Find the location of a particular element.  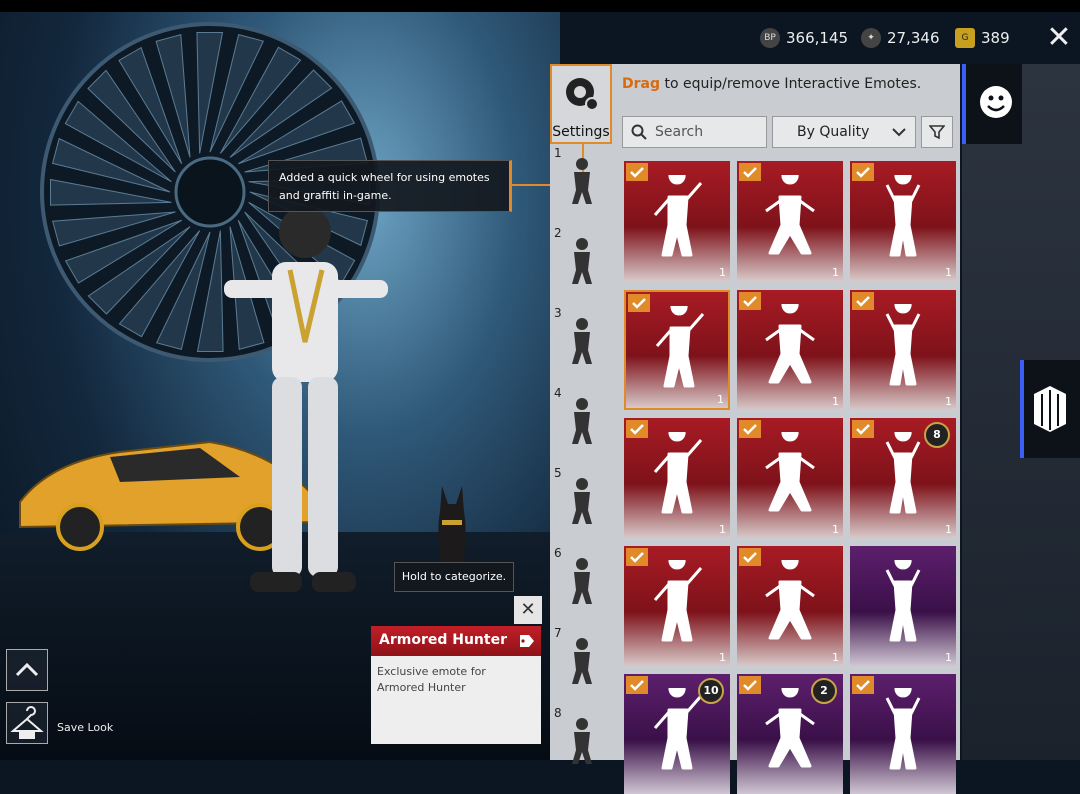

emote-slot: 3 is located at coordinates (581, 344).